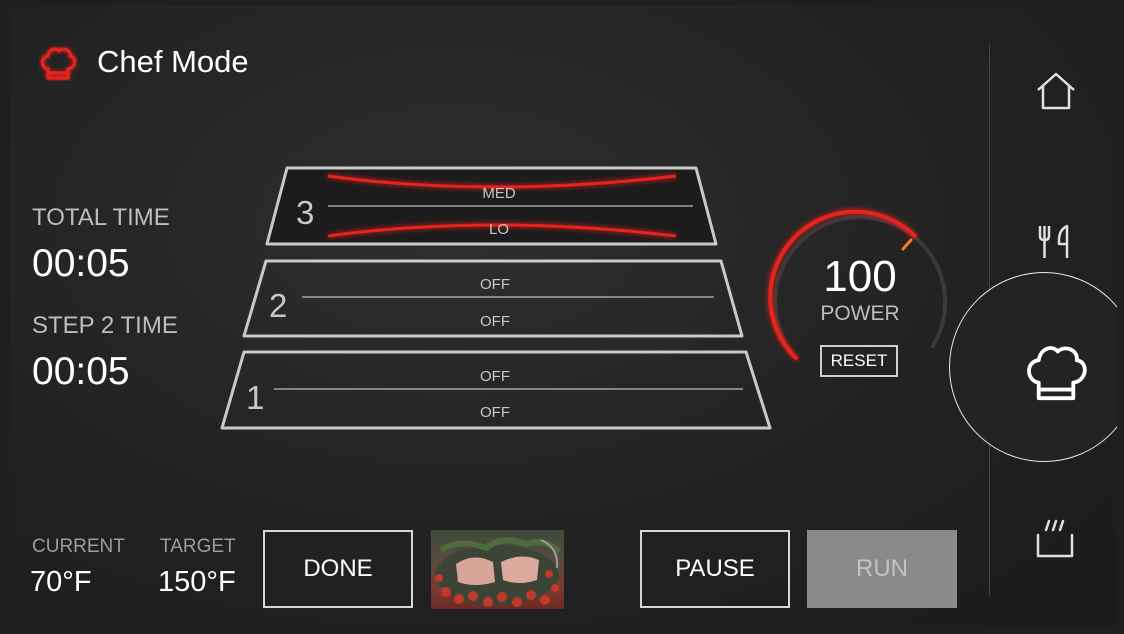  I want to click on power-label: POWER, so click(860, 313).